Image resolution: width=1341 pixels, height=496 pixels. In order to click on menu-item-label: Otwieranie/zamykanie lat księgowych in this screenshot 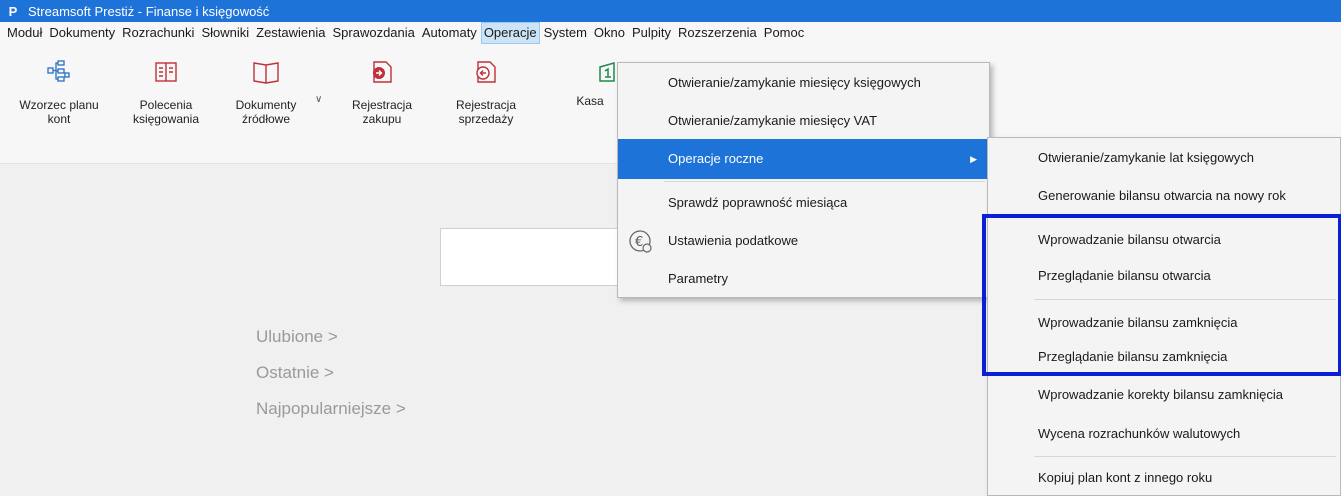, I will do `click(1146, 157)`.